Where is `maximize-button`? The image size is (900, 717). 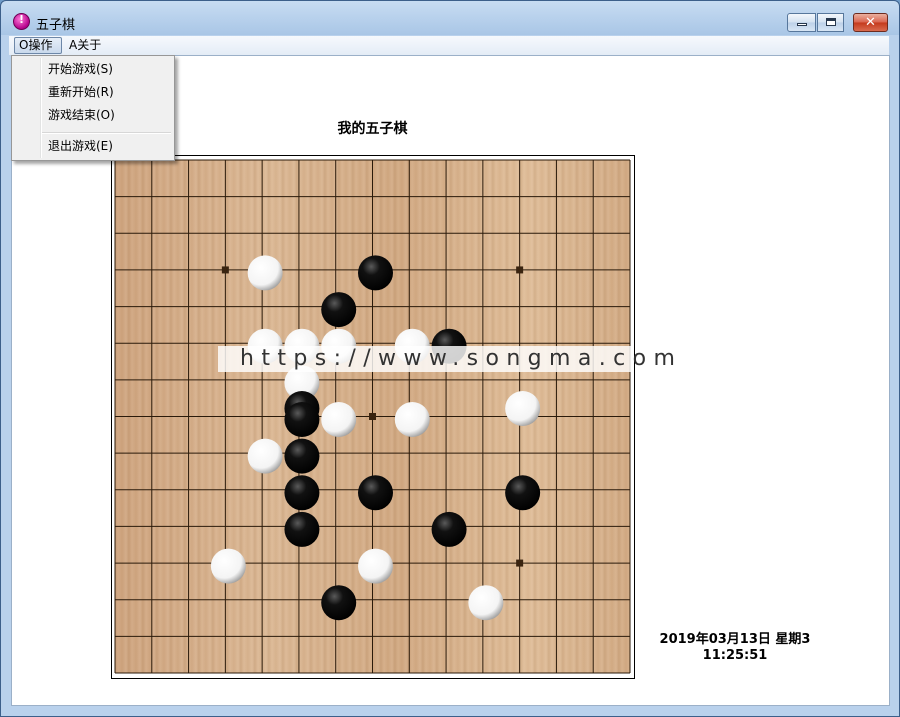 maximize-button is located at coordinates (830, 22).